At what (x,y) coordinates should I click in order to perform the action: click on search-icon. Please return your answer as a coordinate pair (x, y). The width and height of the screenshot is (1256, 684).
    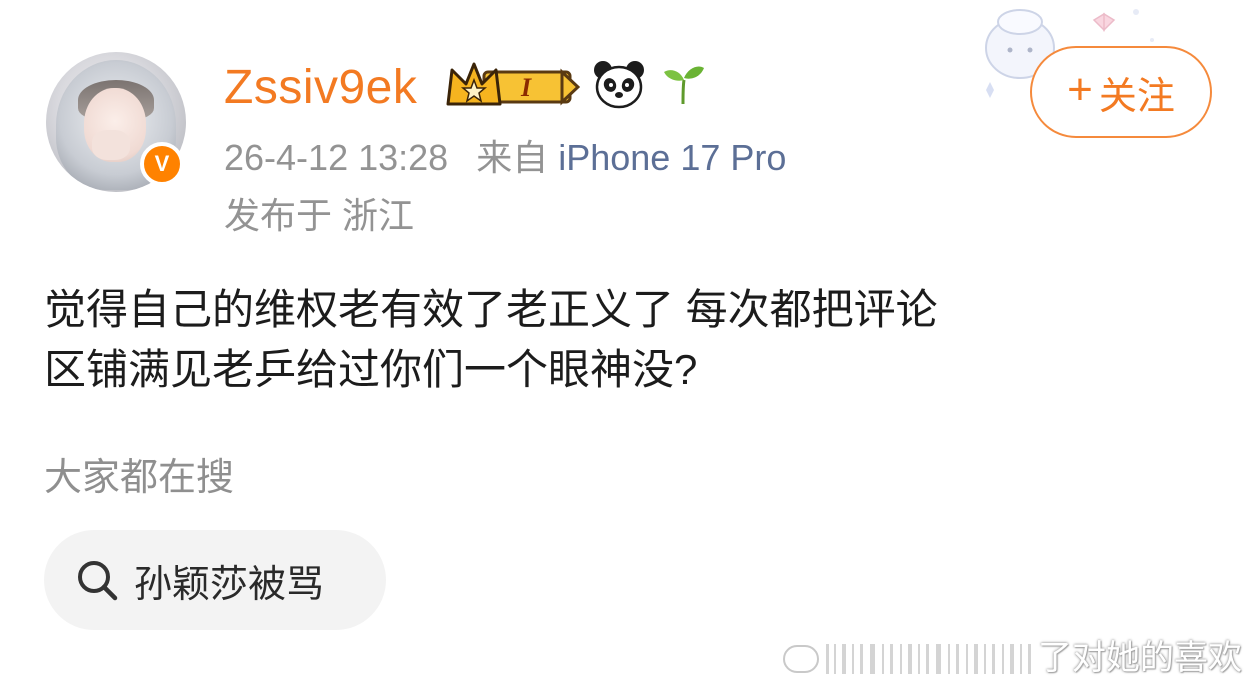
    Looking at the image, I should click on (98, 581).